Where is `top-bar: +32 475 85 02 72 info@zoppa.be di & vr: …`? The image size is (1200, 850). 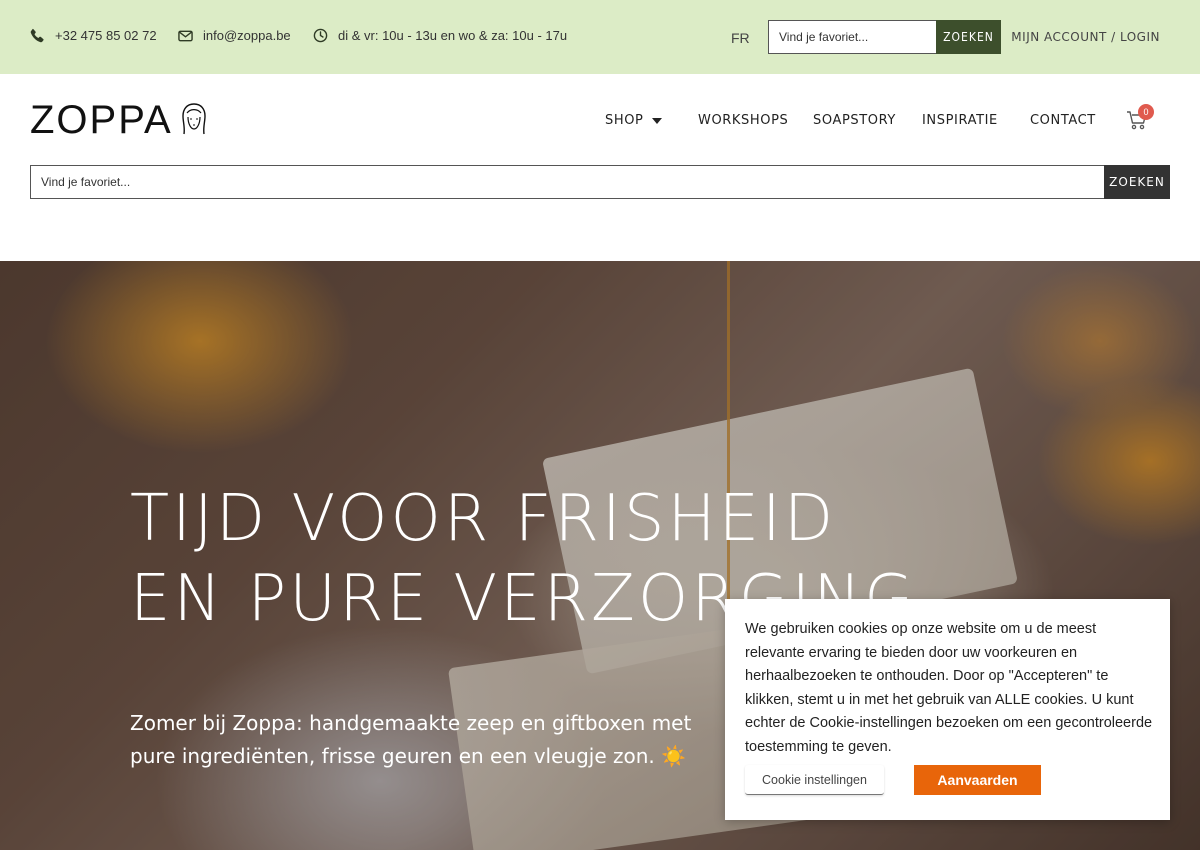 top-bar: +32 475 85 02 72 info@zoppa.be di & vr: … is located at coordinates (600, 37).